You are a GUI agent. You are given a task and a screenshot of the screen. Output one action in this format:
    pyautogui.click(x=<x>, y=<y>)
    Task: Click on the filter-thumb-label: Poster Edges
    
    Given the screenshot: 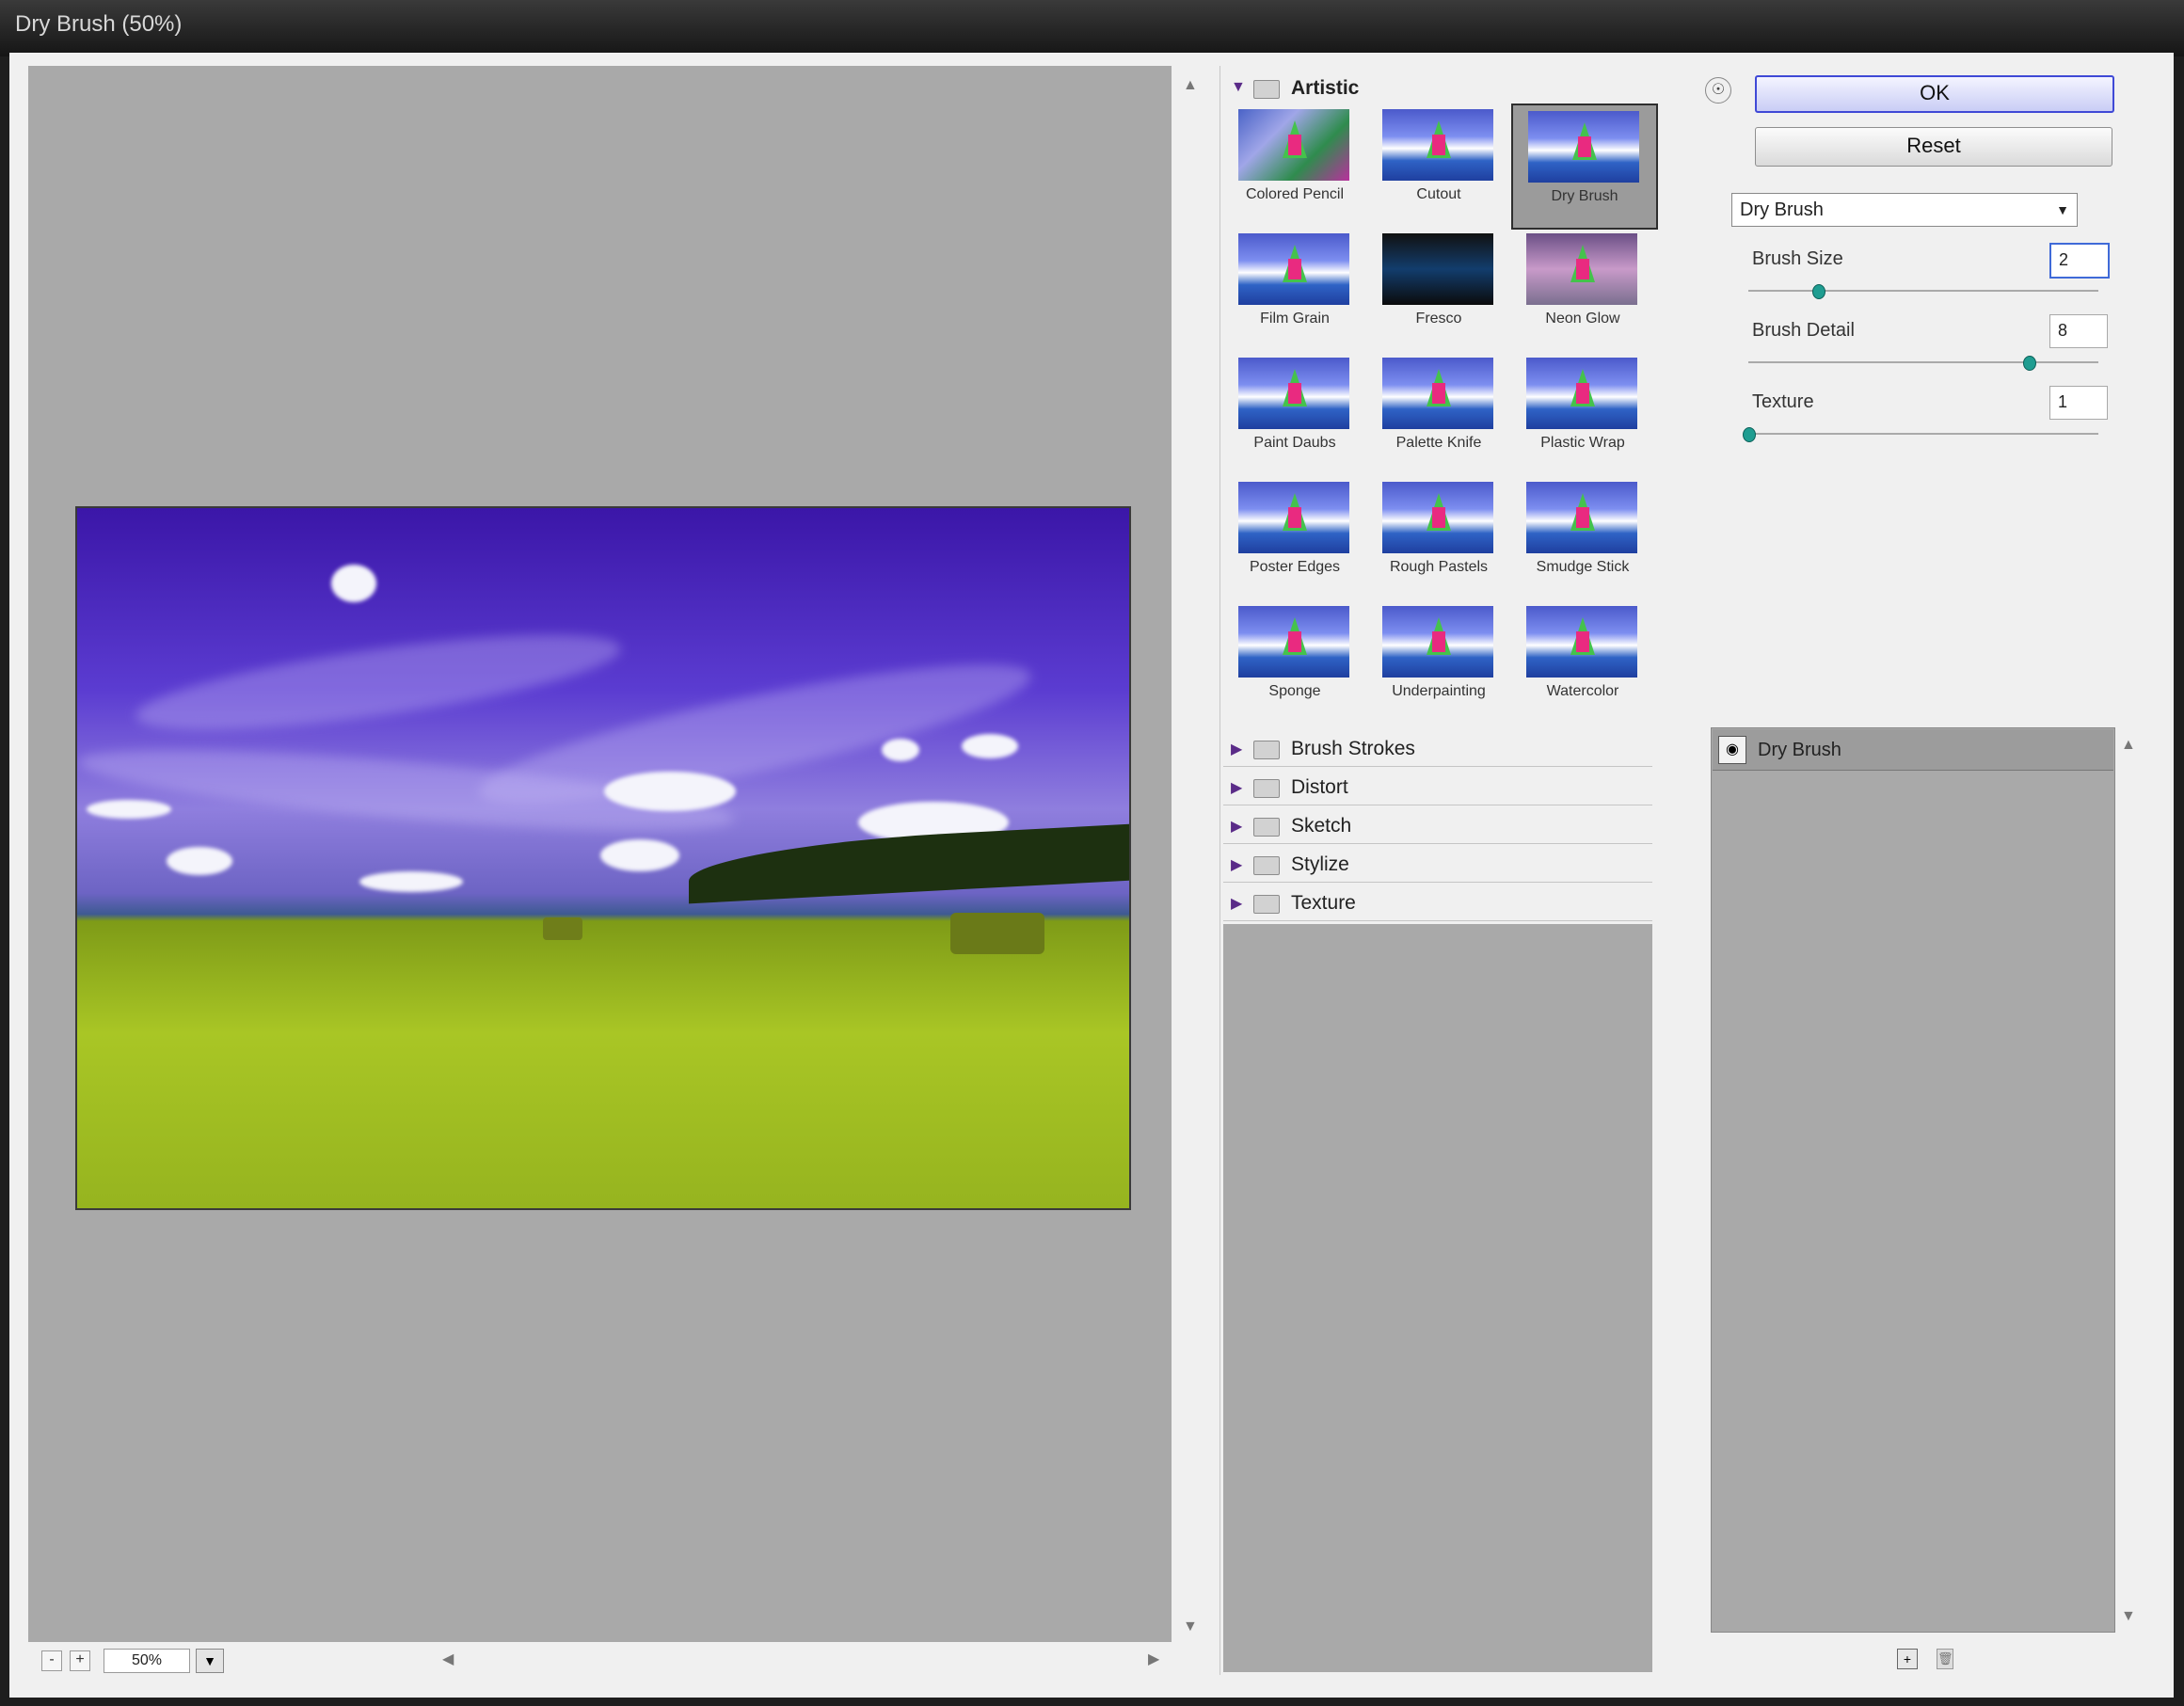 What is the action you would take?
    pyautogui.click(x=1295, y=567)
    